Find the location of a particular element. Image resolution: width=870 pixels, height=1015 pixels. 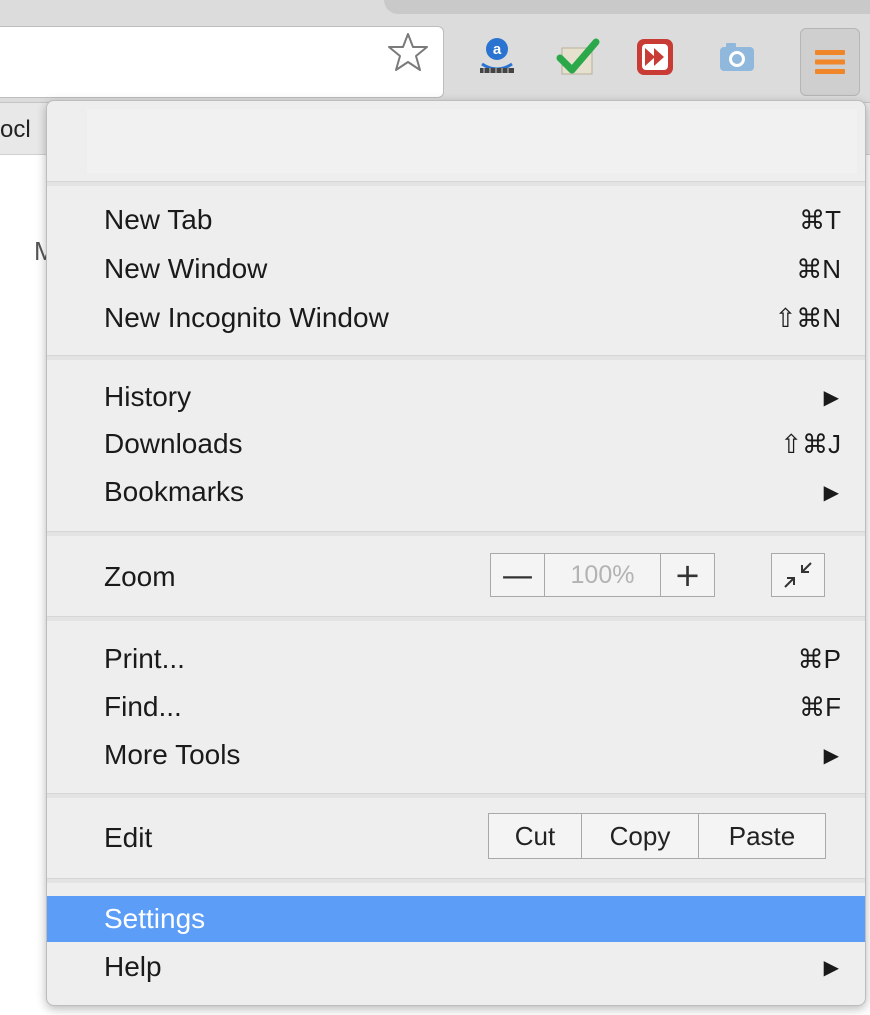

checkmark-extension-icon is located at coordinates (577, 57).